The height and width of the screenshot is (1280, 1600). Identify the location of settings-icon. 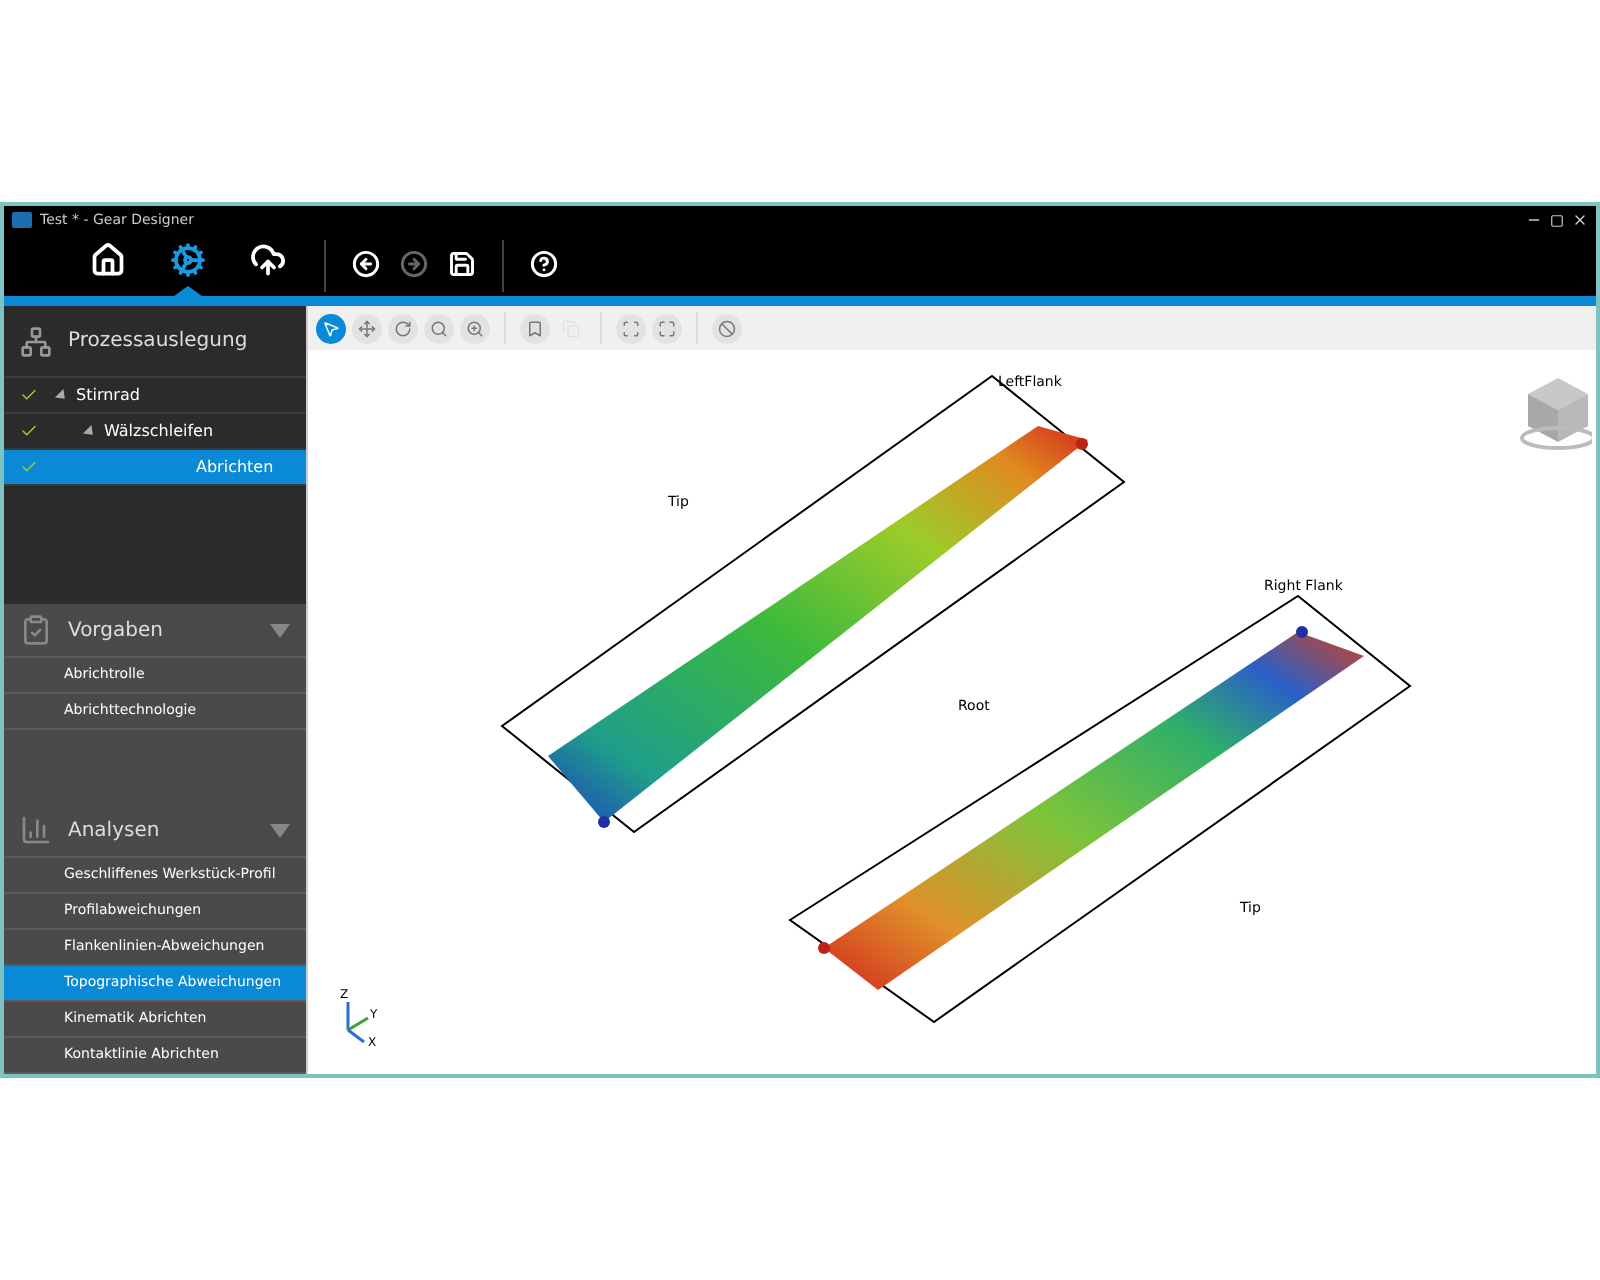
(188, 260).